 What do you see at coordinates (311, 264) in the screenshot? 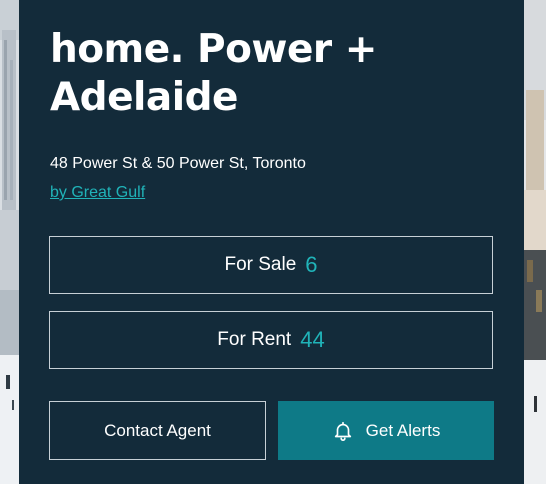
I see `for-sale-count: 6` at bounding box center [311, 264].